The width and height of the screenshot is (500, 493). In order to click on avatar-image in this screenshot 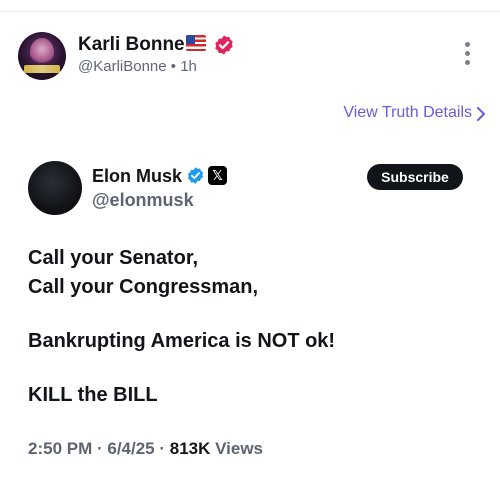, I will do `click(42, 52)`.